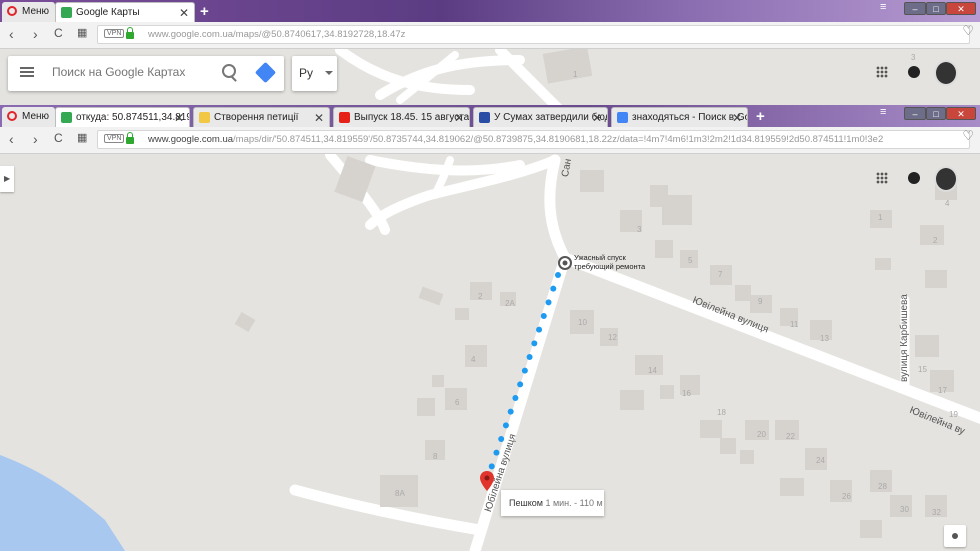 The width and height of the screenshot is (980, 551). I want to click on house-number-label: 8, so click(435, 456).